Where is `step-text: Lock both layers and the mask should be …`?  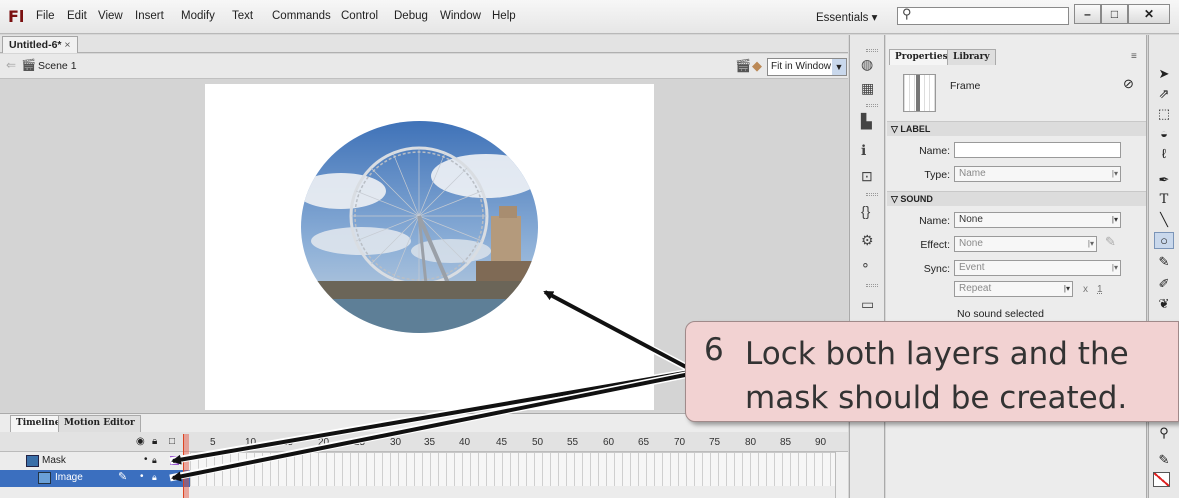 step-text: Lock both layers and the mask should be … is located at coordinates (937, 376).